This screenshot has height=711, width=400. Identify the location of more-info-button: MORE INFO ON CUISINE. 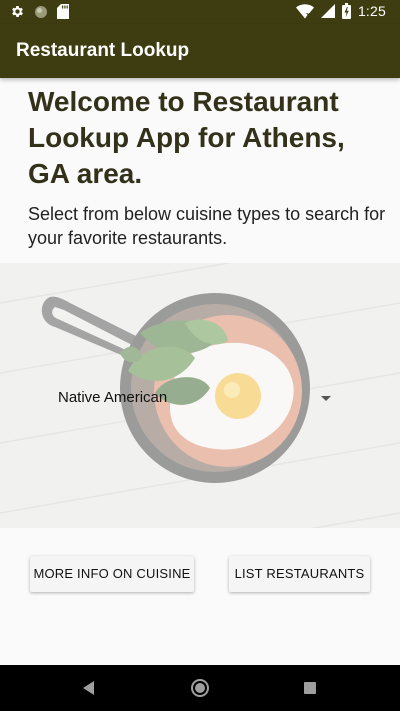
(112, 574).